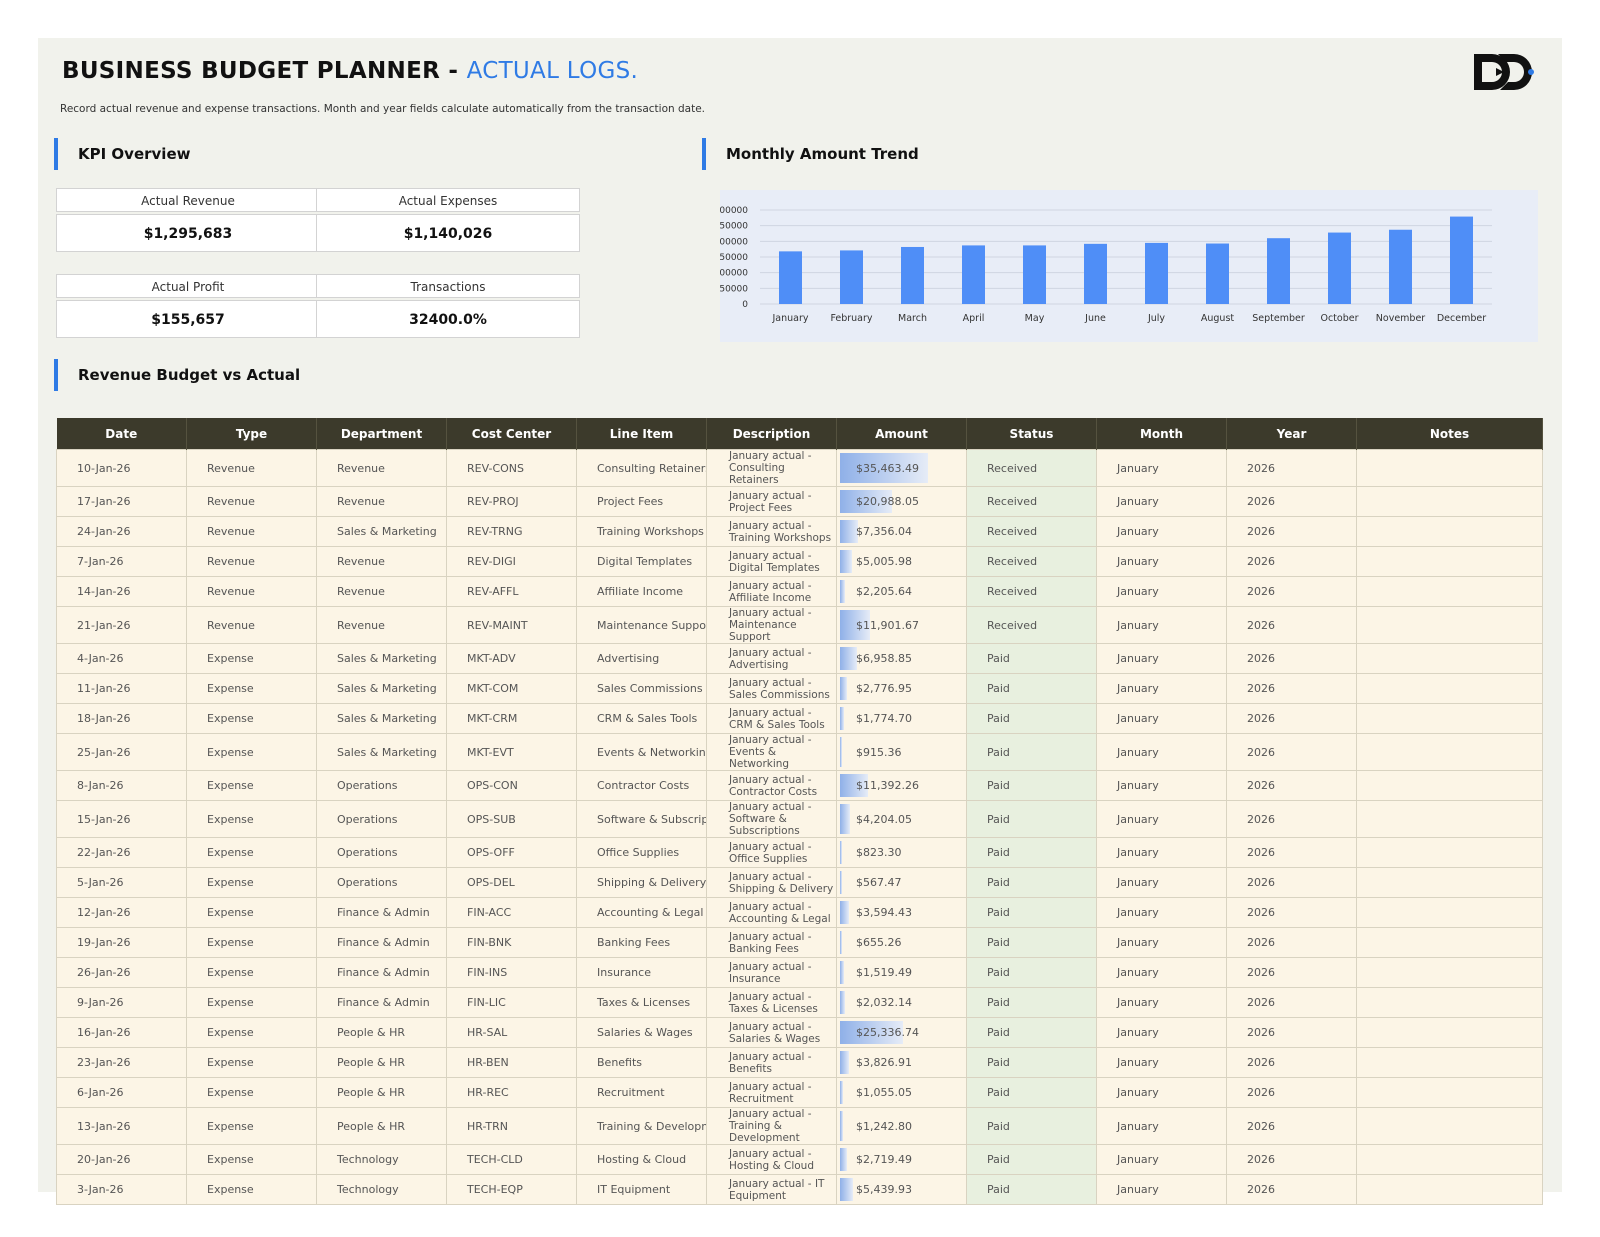 The height and width of the screenshot is (1237, 1600). What do you see at coordinates (511, 785) in the screenshot?
I see `cell-cost-center: OPS-CON` at bounding box center [511, 785].